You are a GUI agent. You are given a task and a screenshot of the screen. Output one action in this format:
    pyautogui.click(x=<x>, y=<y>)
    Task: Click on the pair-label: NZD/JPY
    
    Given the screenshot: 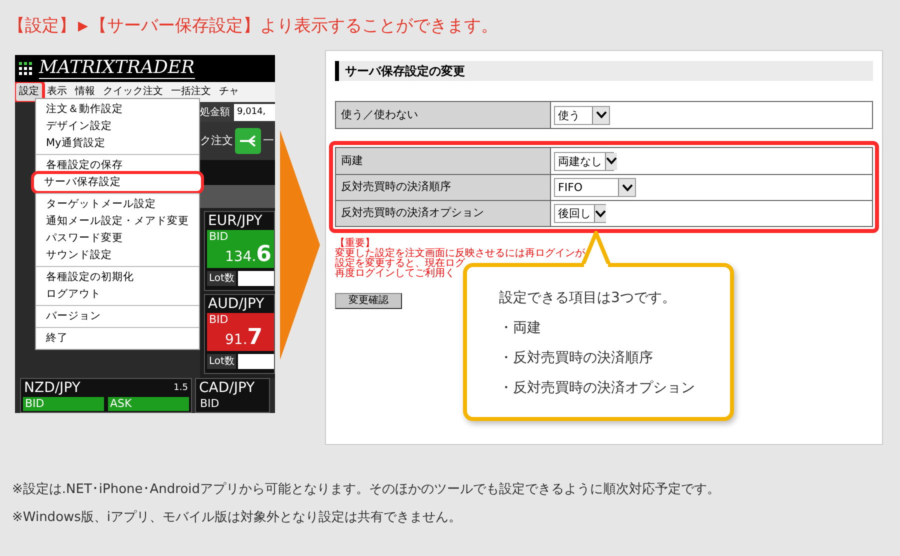 What is the action you would take?
    pyautogui.click(x=52, y=388)
    